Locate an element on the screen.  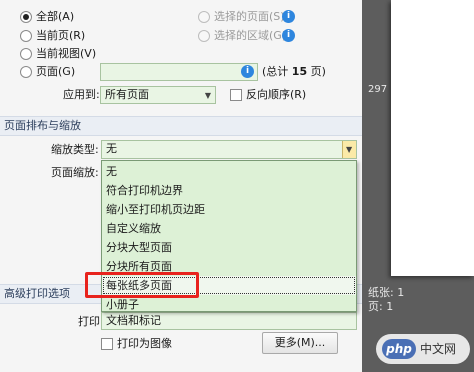
page-scale-label: 页面缩放: is located at coordinates (75, 172).